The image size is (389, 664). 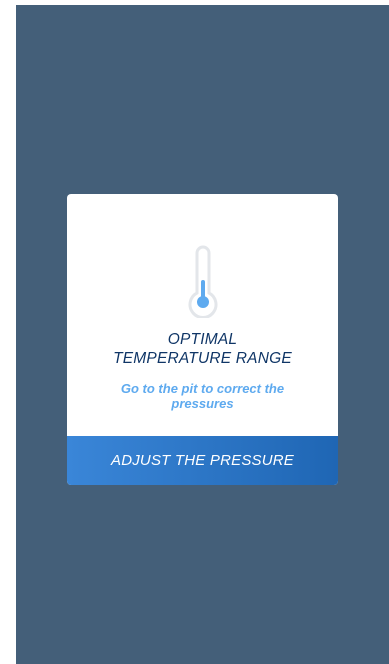 What do you see at coordinates (202, 349) in the screenshot?
I see `alert-title: OPTIMAL TEMPERATURE RANGE` at bounding box center [202, 349].